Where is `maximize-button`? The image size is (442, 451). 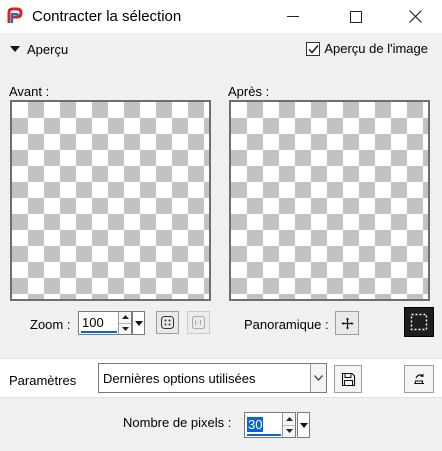 maximize-button is located at coordinates (356, 16).